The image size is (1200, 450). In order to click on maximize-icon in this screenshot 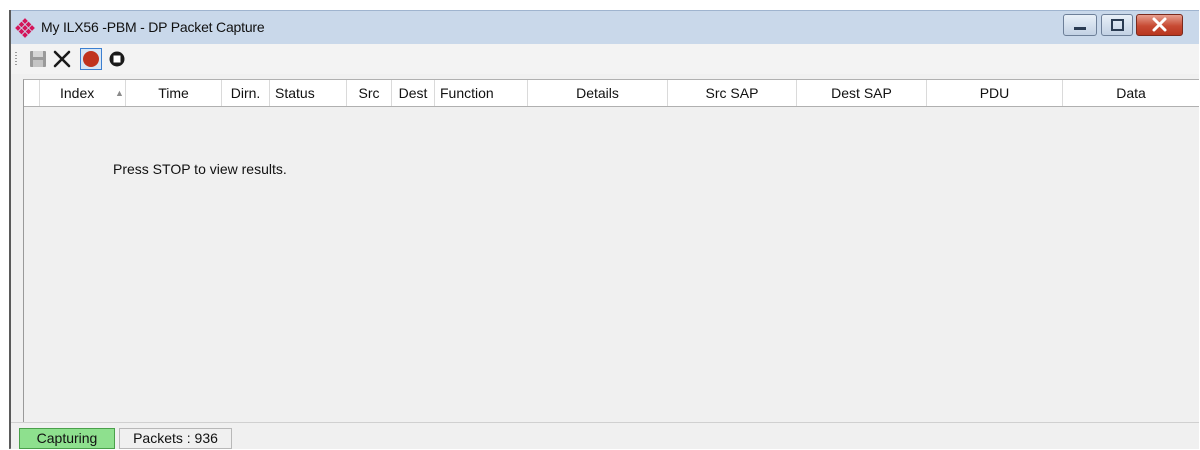, I will do `click(1117, 25)`.